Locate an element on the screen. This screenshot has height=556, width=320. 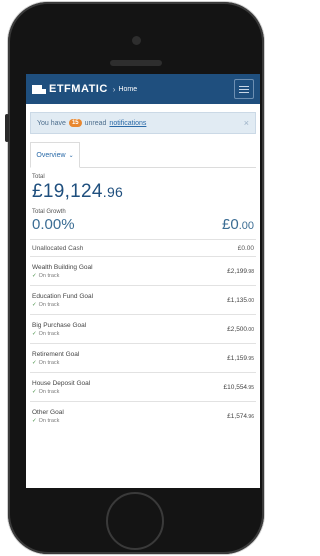
alert-middle: unread is located at coordinates (95, 123).